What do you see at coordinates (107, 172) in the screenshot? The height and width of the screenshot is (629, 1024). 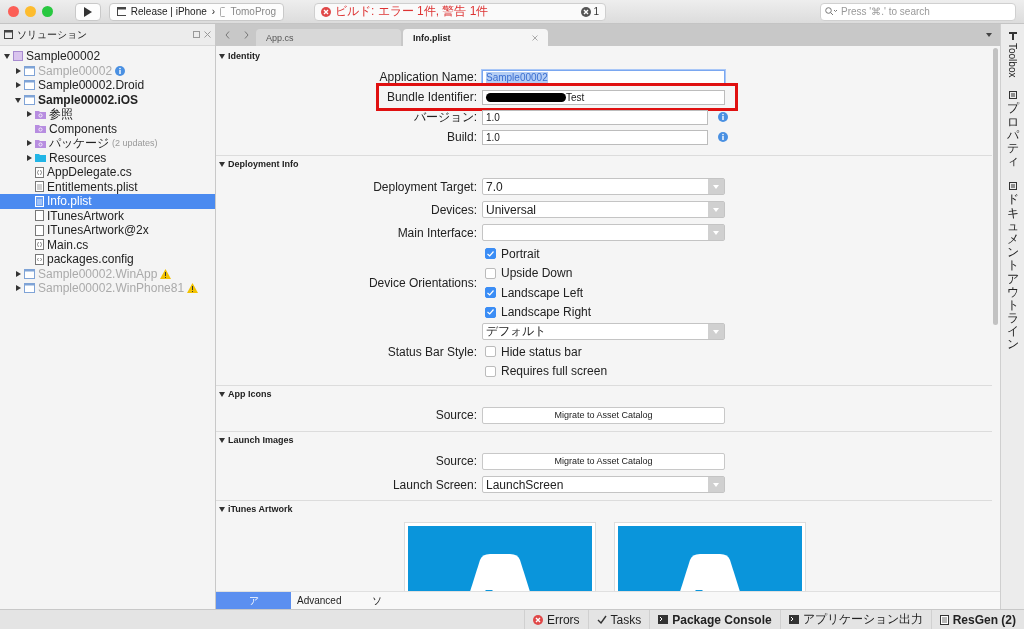 I see `tree-item: AppDelegate.cs` at bounding box center [107, 172].